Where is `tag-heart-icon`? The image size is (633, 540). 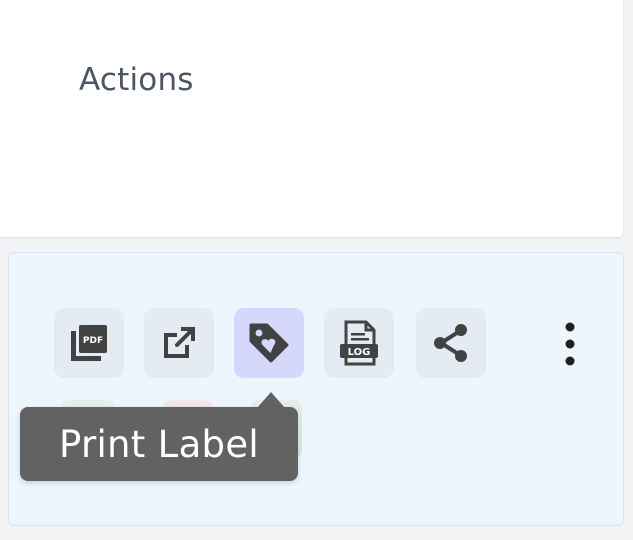 tag-heart-icon is located at coordinates (269, 343).